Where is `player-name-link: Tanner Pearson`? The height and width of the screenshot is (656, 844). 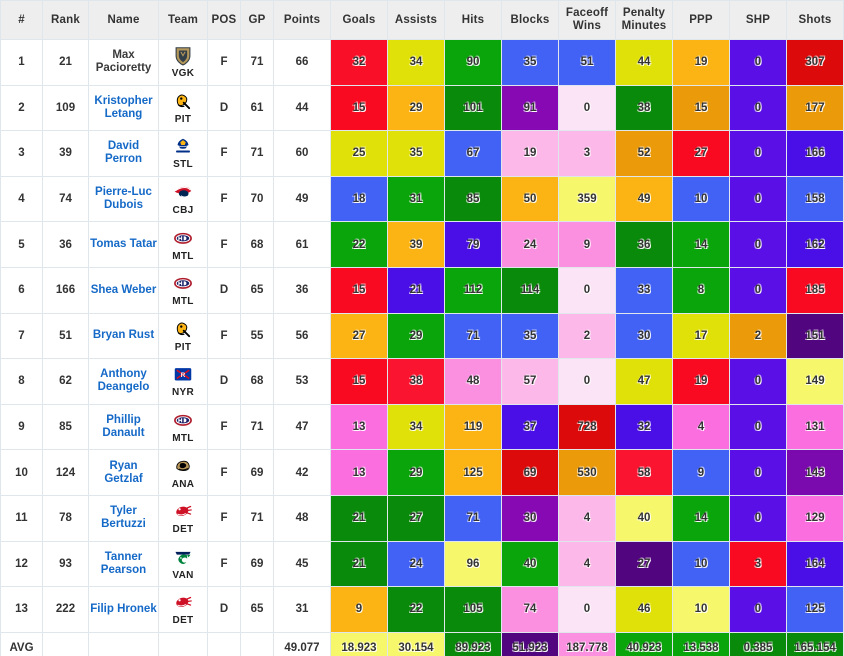 player-name-link: Tanner Pearson is located at coordinates (123, 563).